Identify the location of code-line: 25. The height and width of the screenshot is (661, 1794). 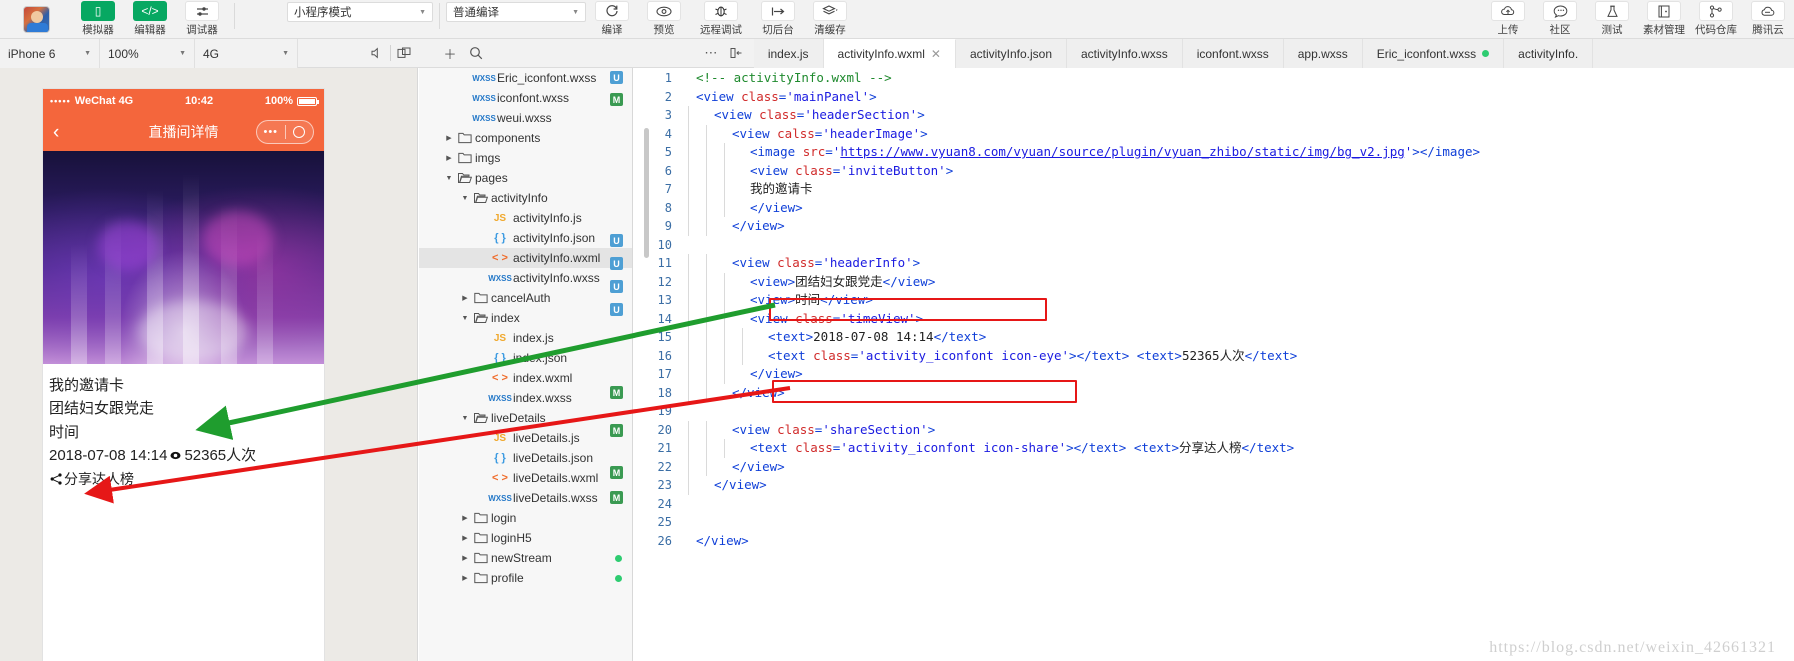
(1214, 522).